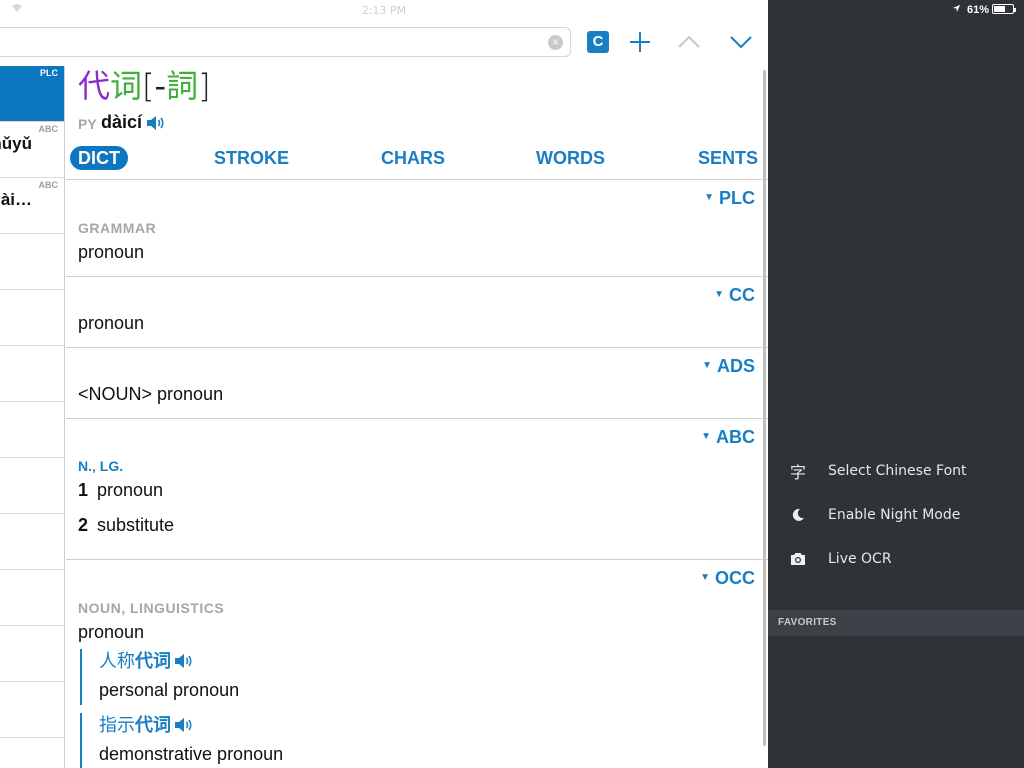  What do you see at coordinates (860, 559) in the screenshot?
I see `menu-label: Live OCR` at bounding box center [860, 559].